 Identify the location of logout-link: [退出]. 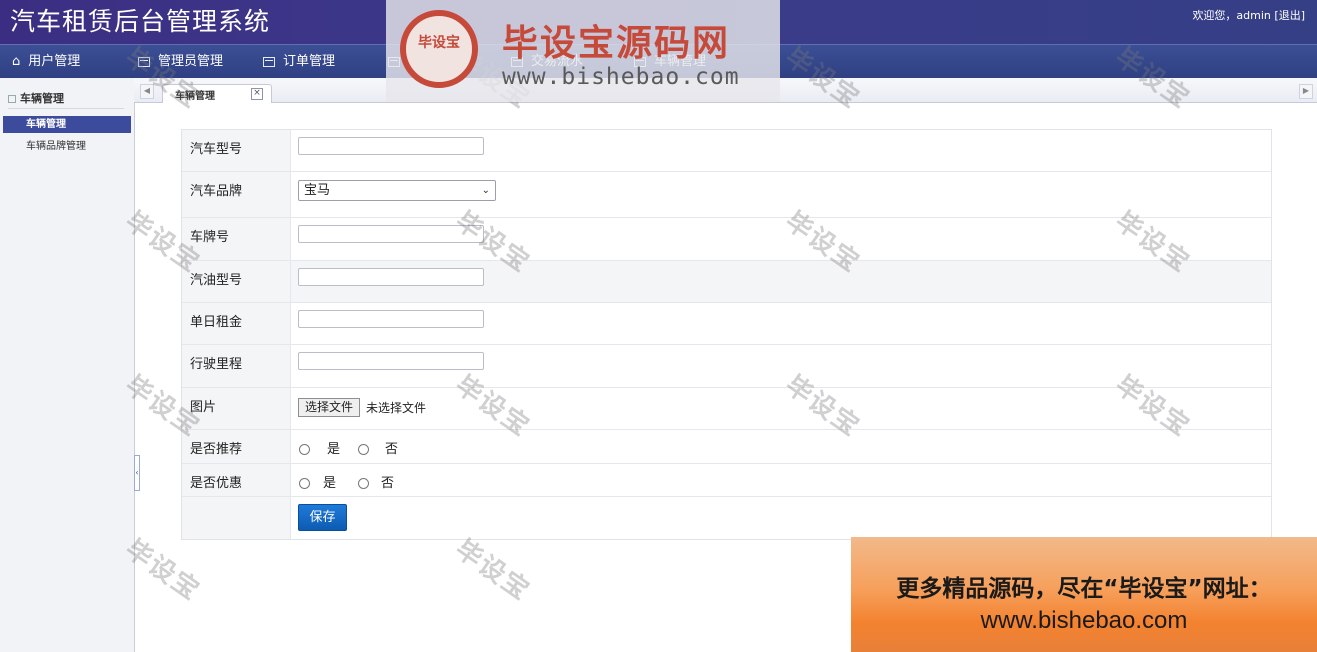
(1289, 15).